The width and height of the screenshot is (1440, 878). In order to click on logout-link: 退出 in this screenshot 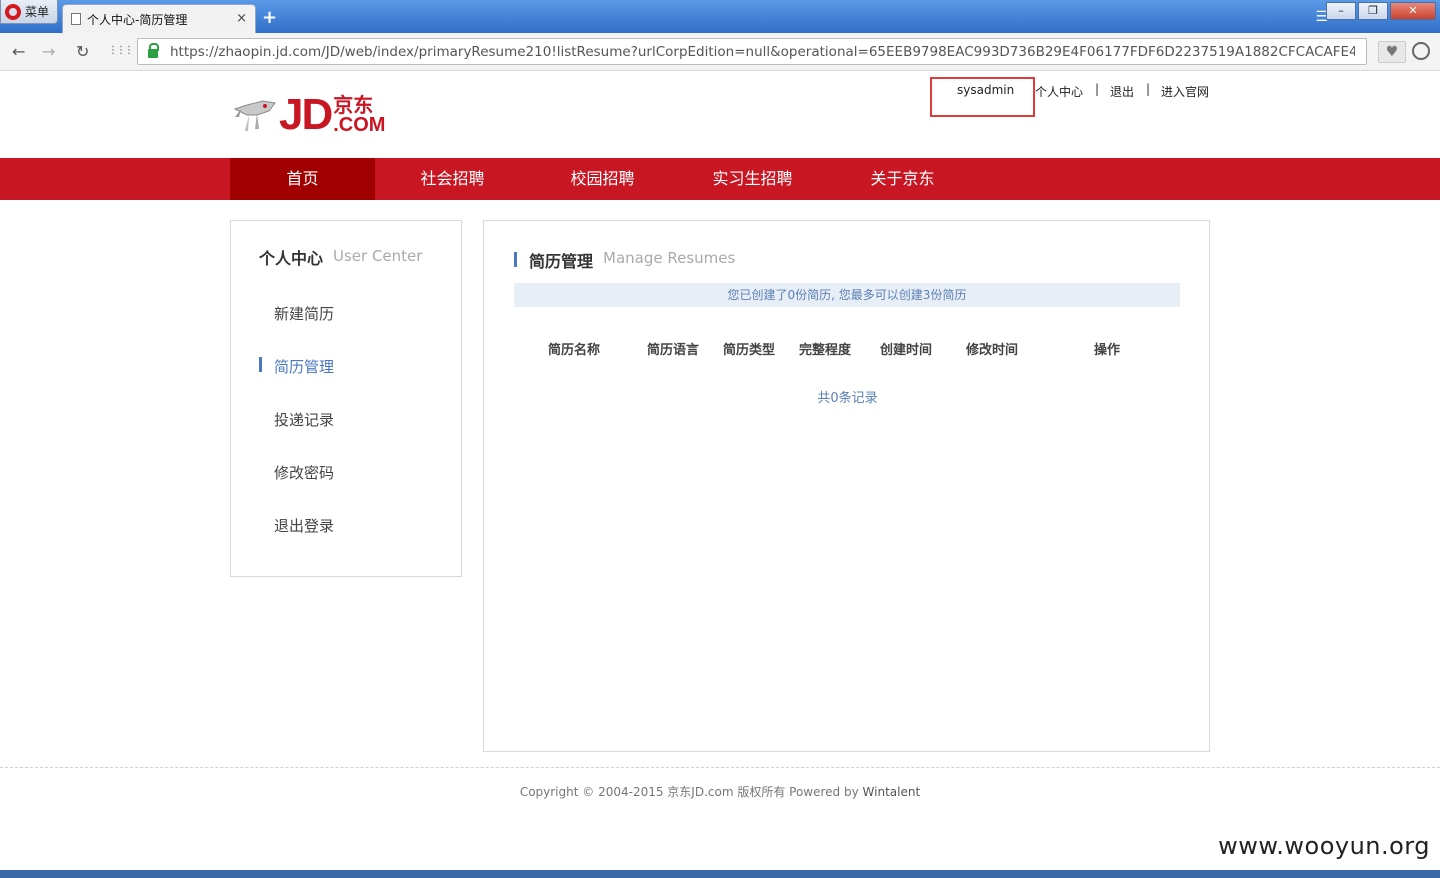, I will do `click(1122, 91)`.